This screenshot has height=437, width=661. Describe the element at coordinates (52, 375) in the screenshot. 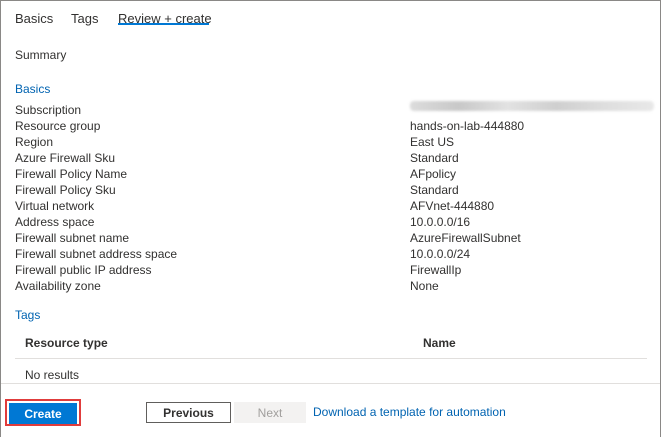

I see `tags-empty-text: No results` at that location.